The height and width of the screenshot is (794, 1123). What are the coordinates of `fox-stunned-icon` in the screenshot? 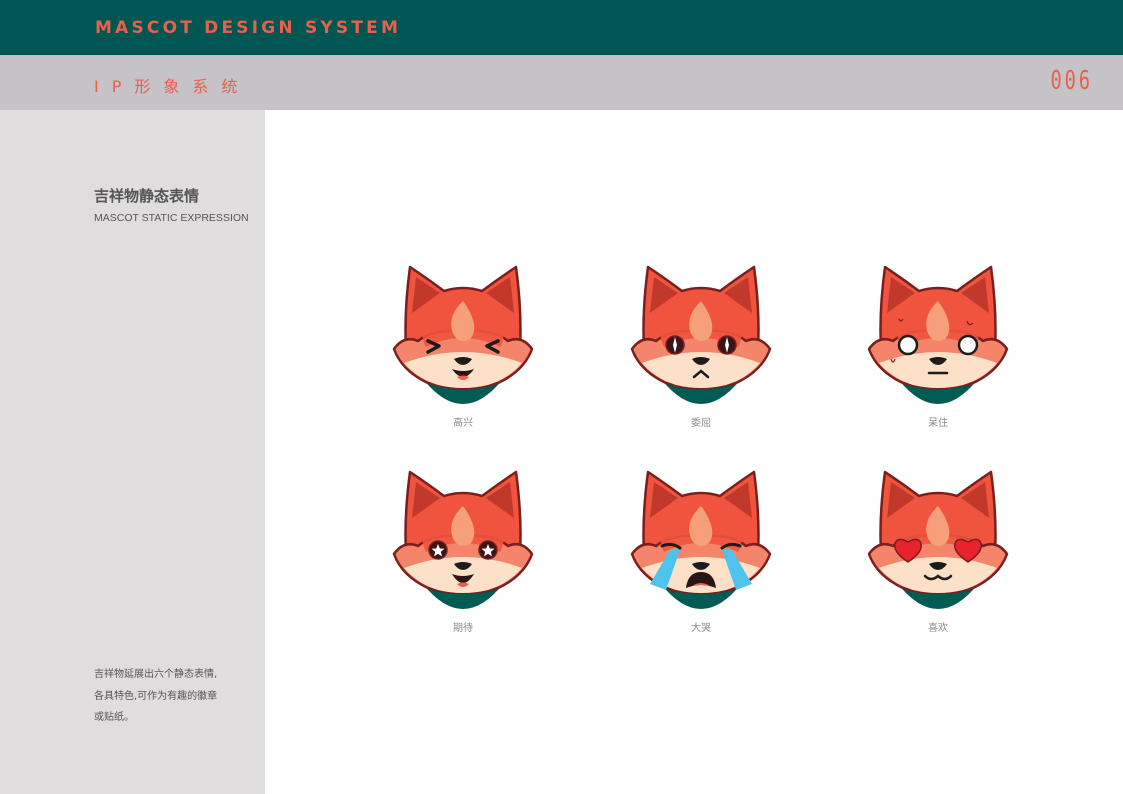 It's located at (938, 334).